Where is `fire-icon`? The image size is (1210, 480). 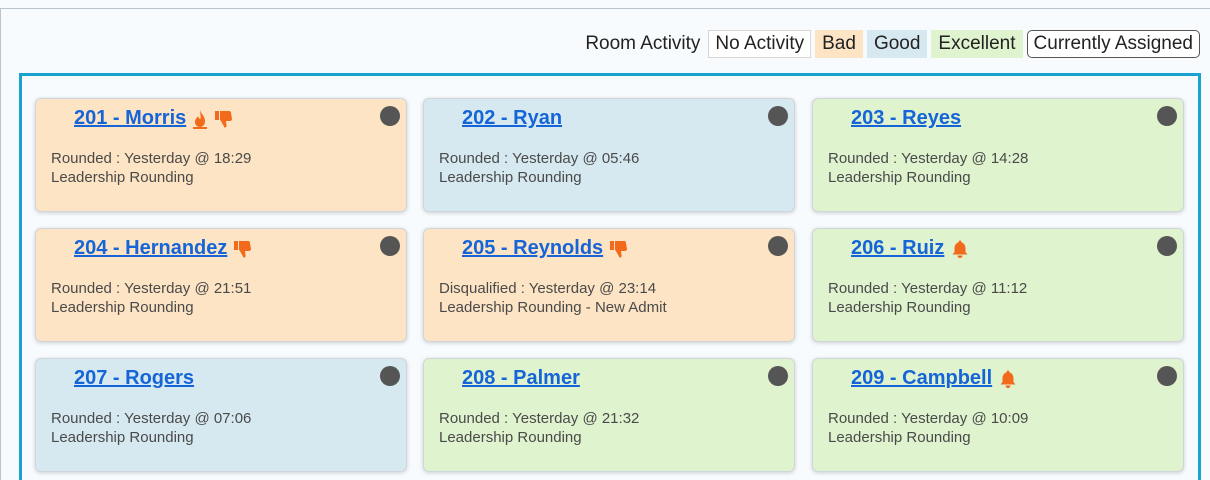 fire-icon is located at coordinates (200, 119).